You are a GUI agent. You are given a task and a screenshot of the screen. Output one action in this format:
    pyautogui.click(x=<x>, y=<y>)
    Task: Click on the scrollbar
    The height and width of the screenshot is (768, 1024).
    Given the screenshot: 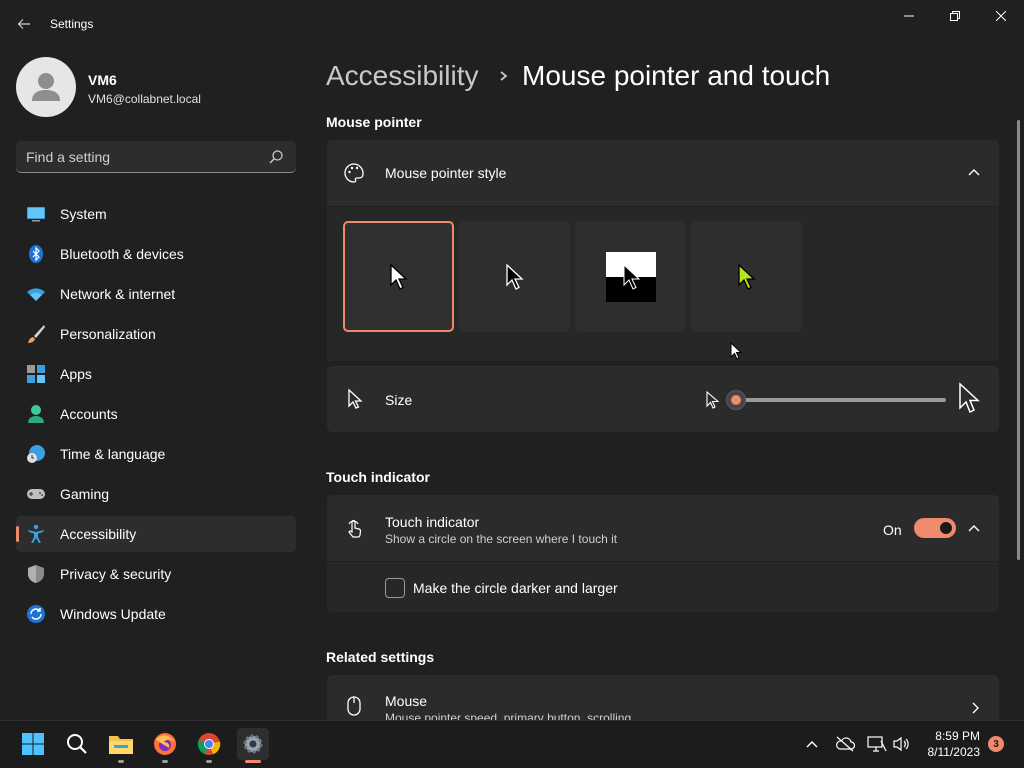 What is the action you would take?
    pyautogui.click(x=1018, y=340)
    